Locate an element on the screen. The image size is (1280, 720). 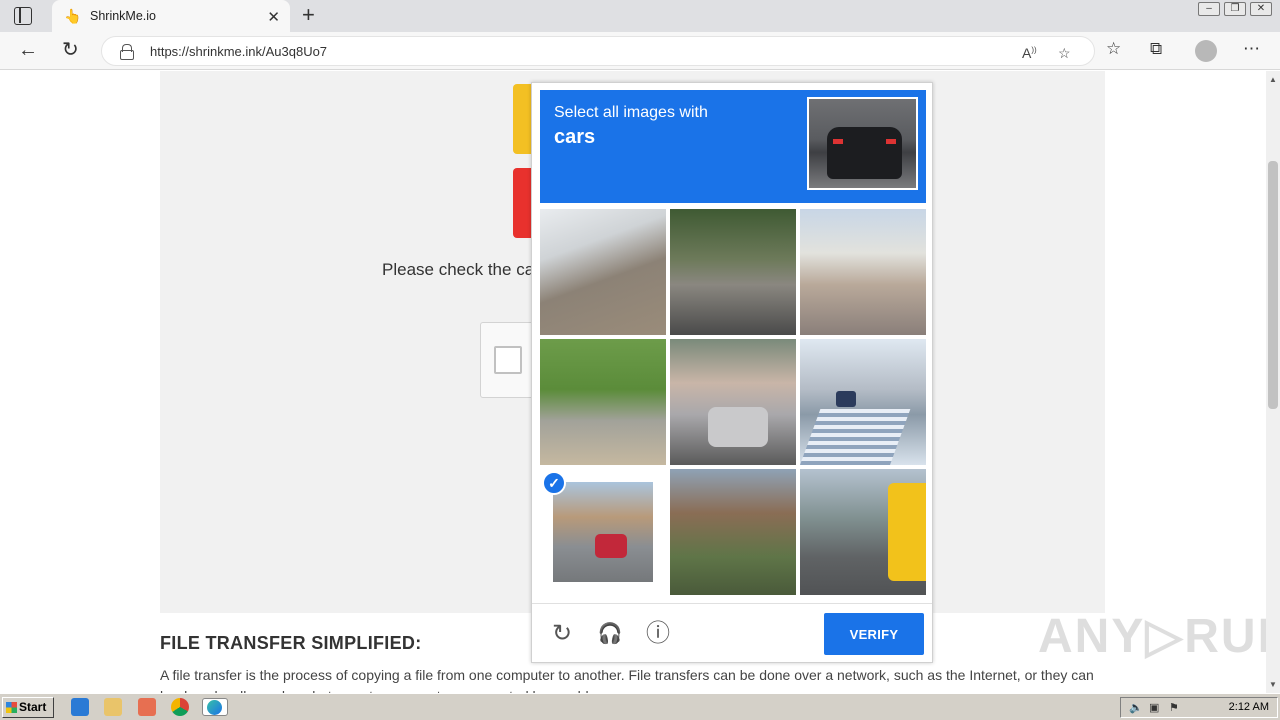
edge-taskbar-button is located at coordinates (215, 707).